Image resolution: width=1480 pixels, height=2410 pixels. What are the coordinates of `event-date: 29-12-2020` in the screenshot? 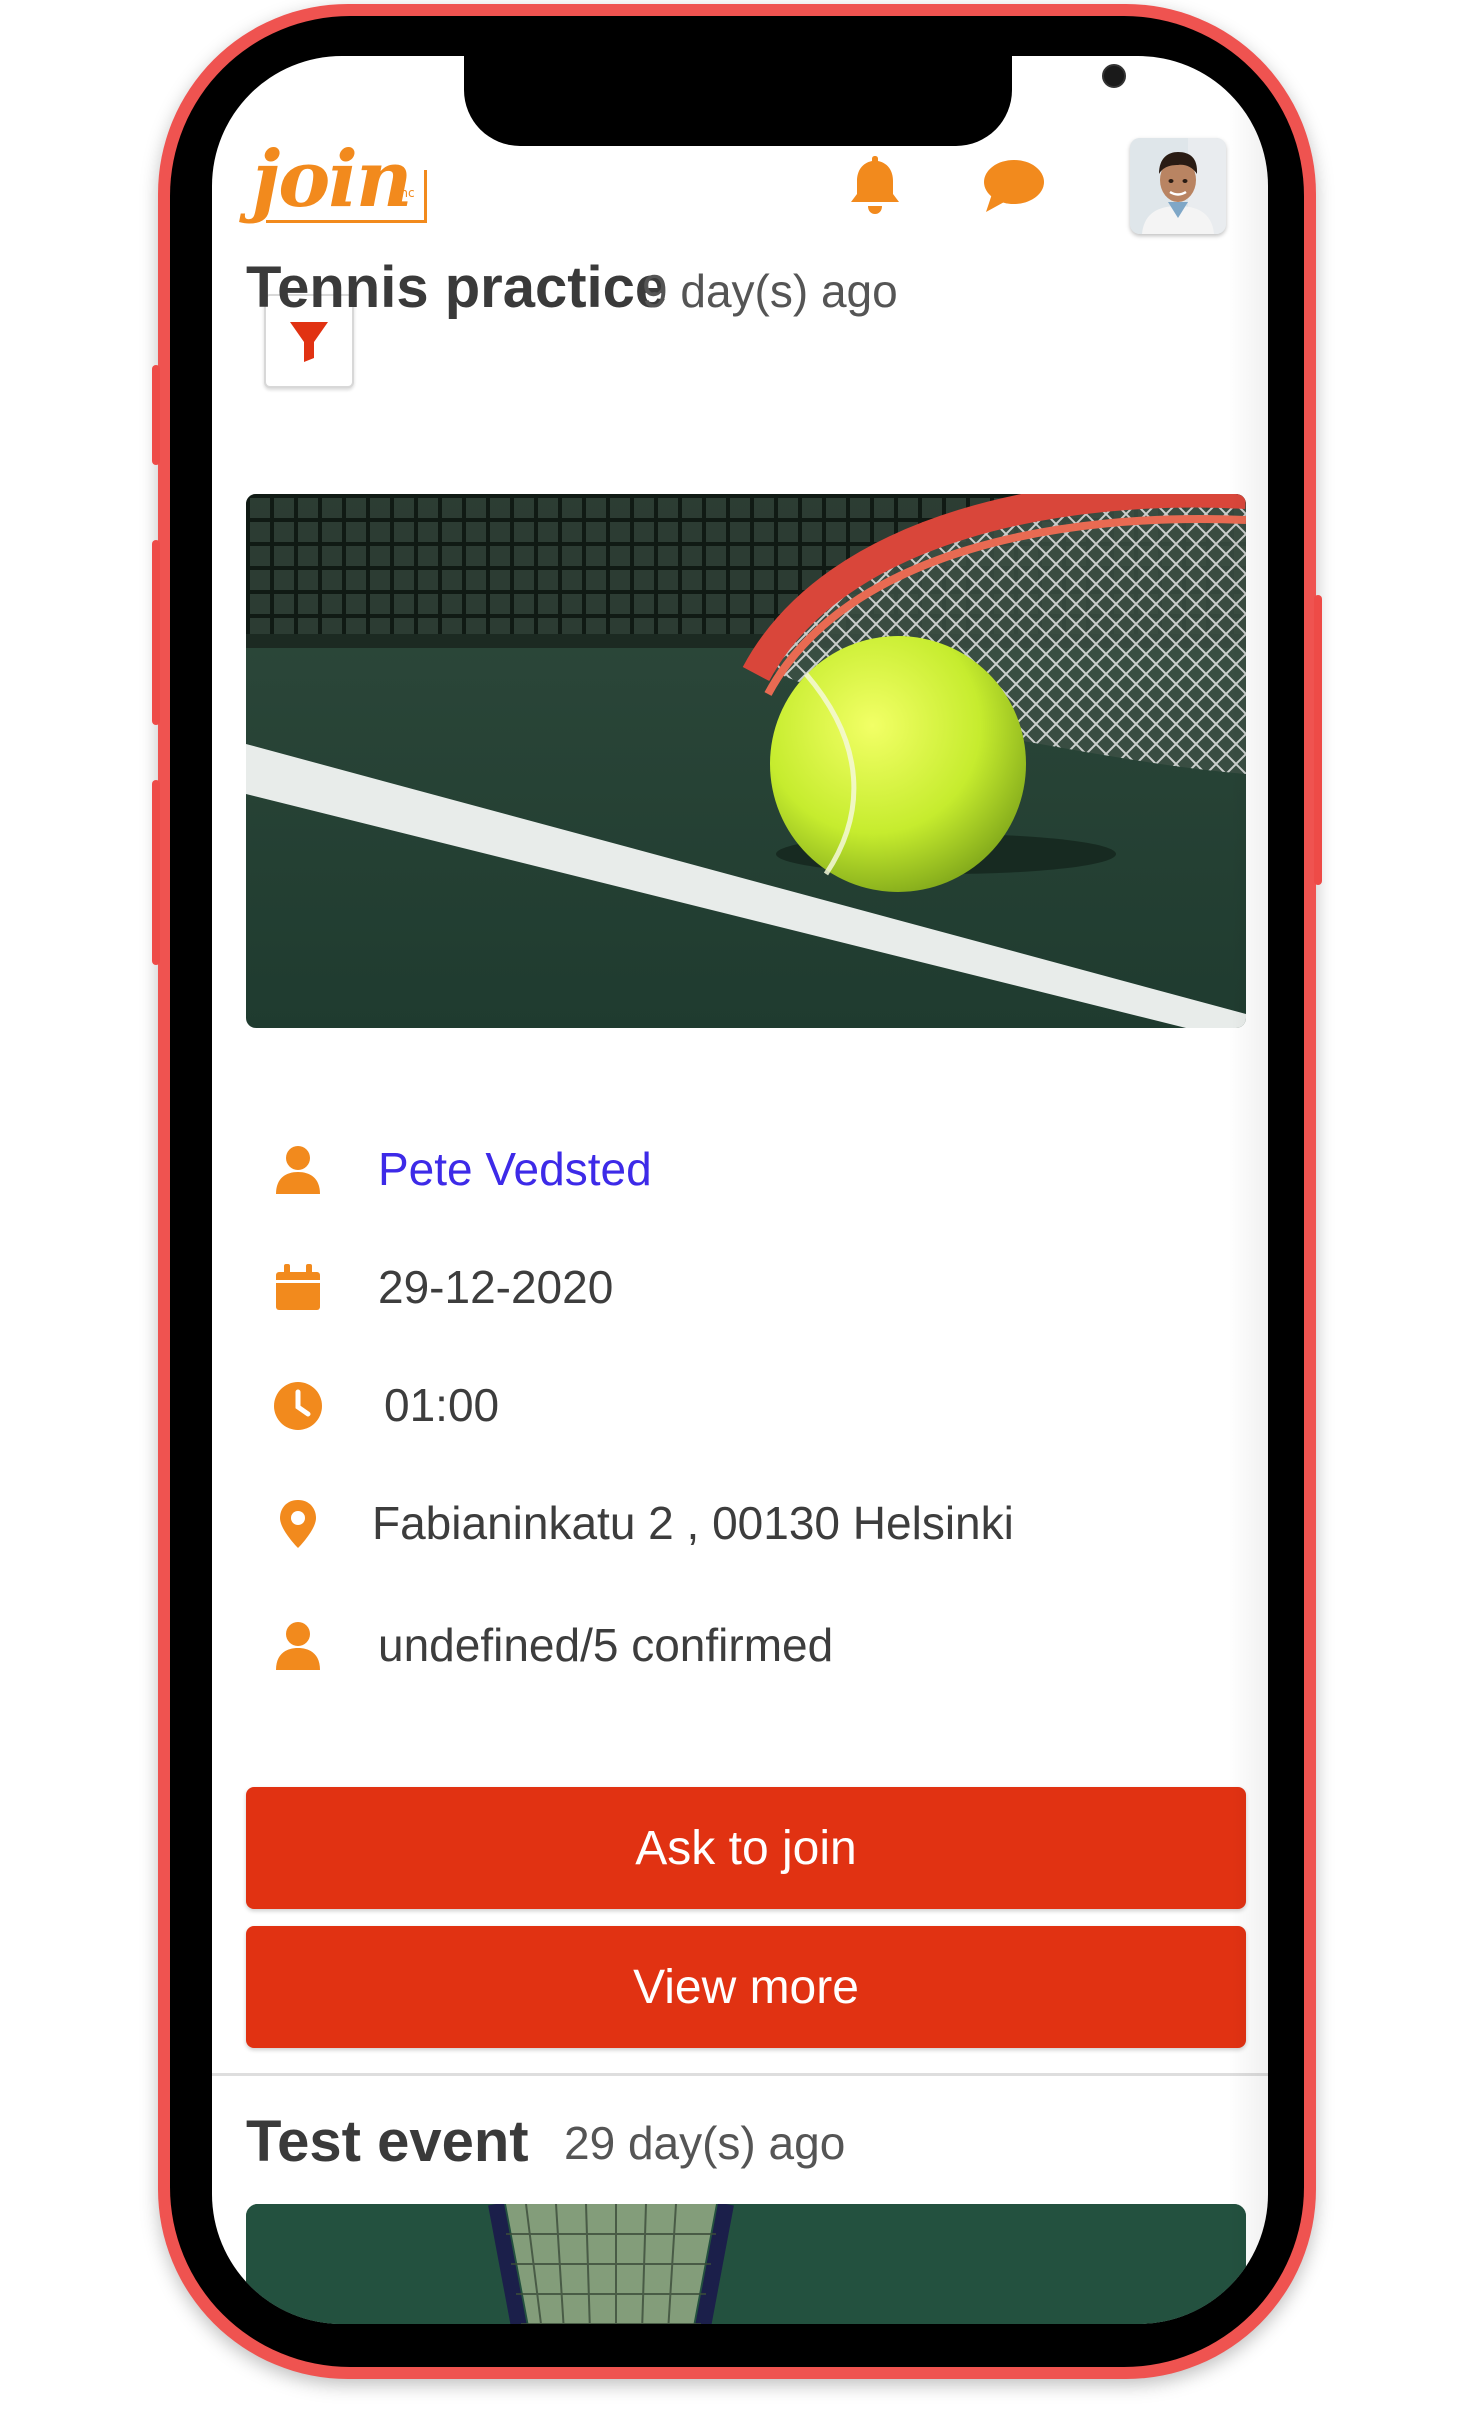 It's located at (496, 1287).